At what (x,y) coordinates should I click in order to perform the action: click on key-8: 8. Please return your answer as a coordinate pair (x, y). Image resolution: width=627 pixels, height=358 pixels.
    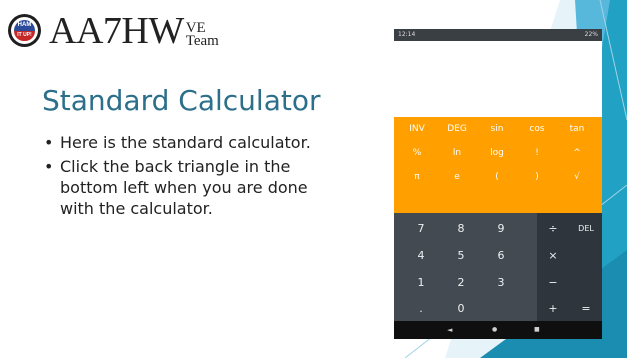
    Looking at the image, I should click on (461, 229).